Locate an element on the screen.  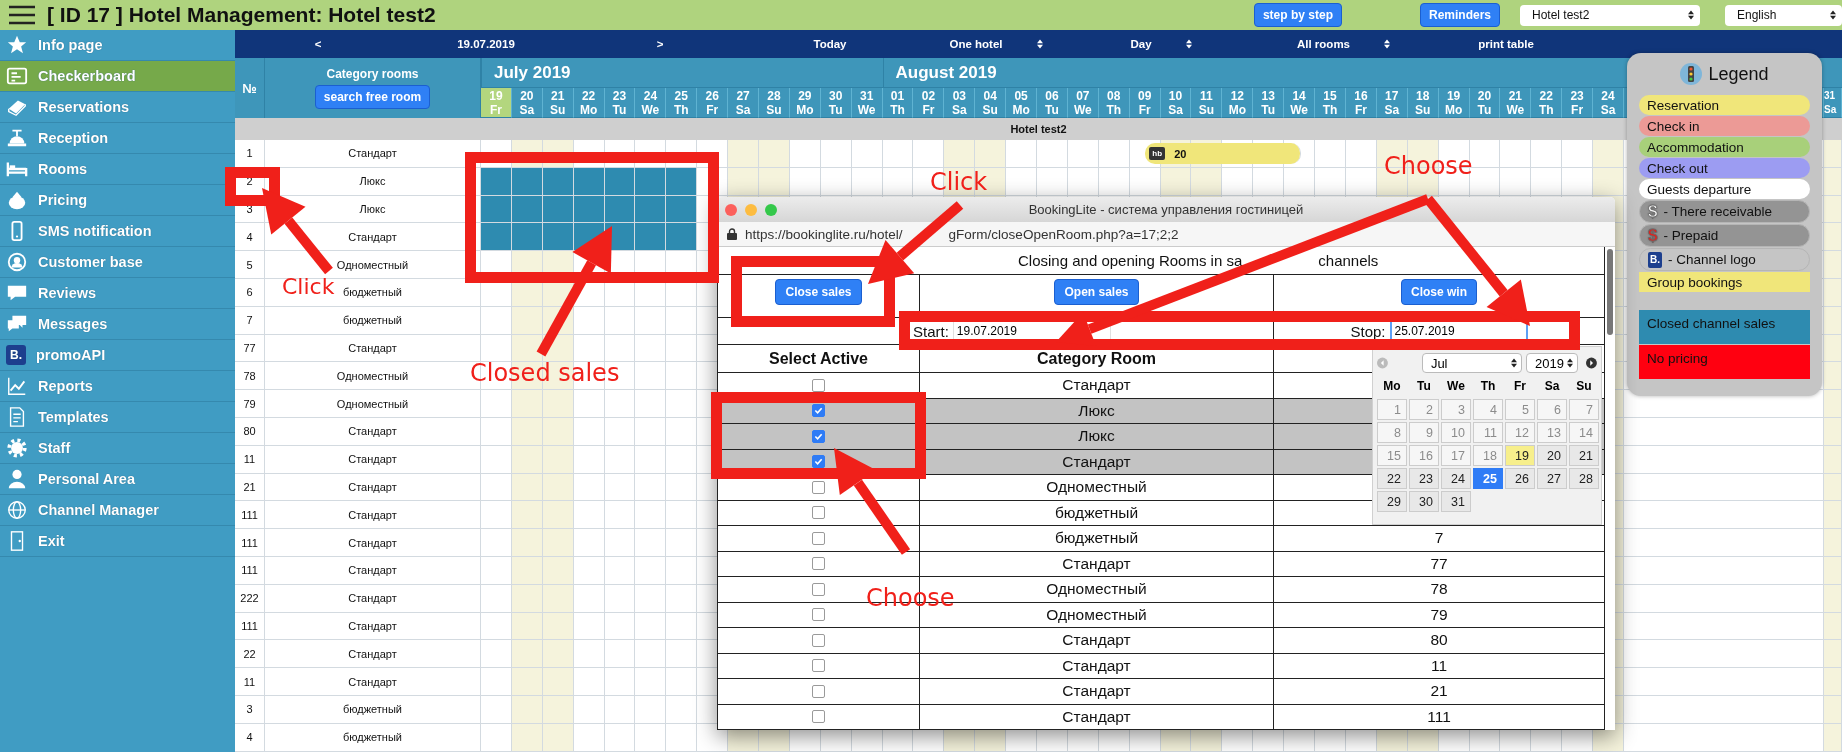
dialog-button: Open sales is located at coordinates (1096, 292).